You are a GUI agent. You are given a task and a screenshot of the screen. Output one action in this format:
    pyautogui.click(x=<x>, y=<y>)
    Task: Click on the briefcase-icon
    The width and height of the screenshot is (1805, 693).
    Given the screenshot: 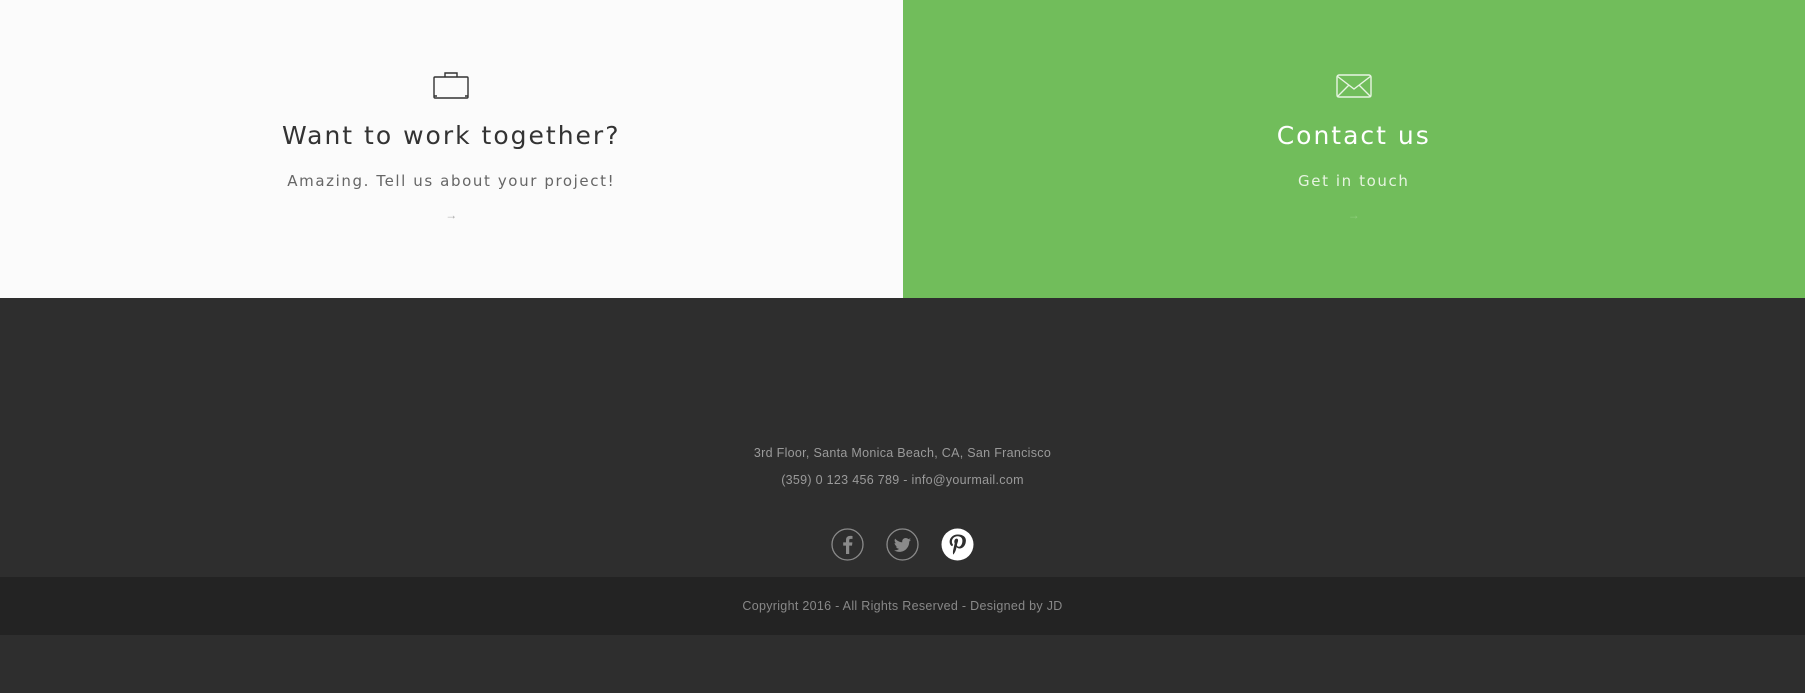 What is the action you would take?
    pyautogui.click(x=451, y=85)
    